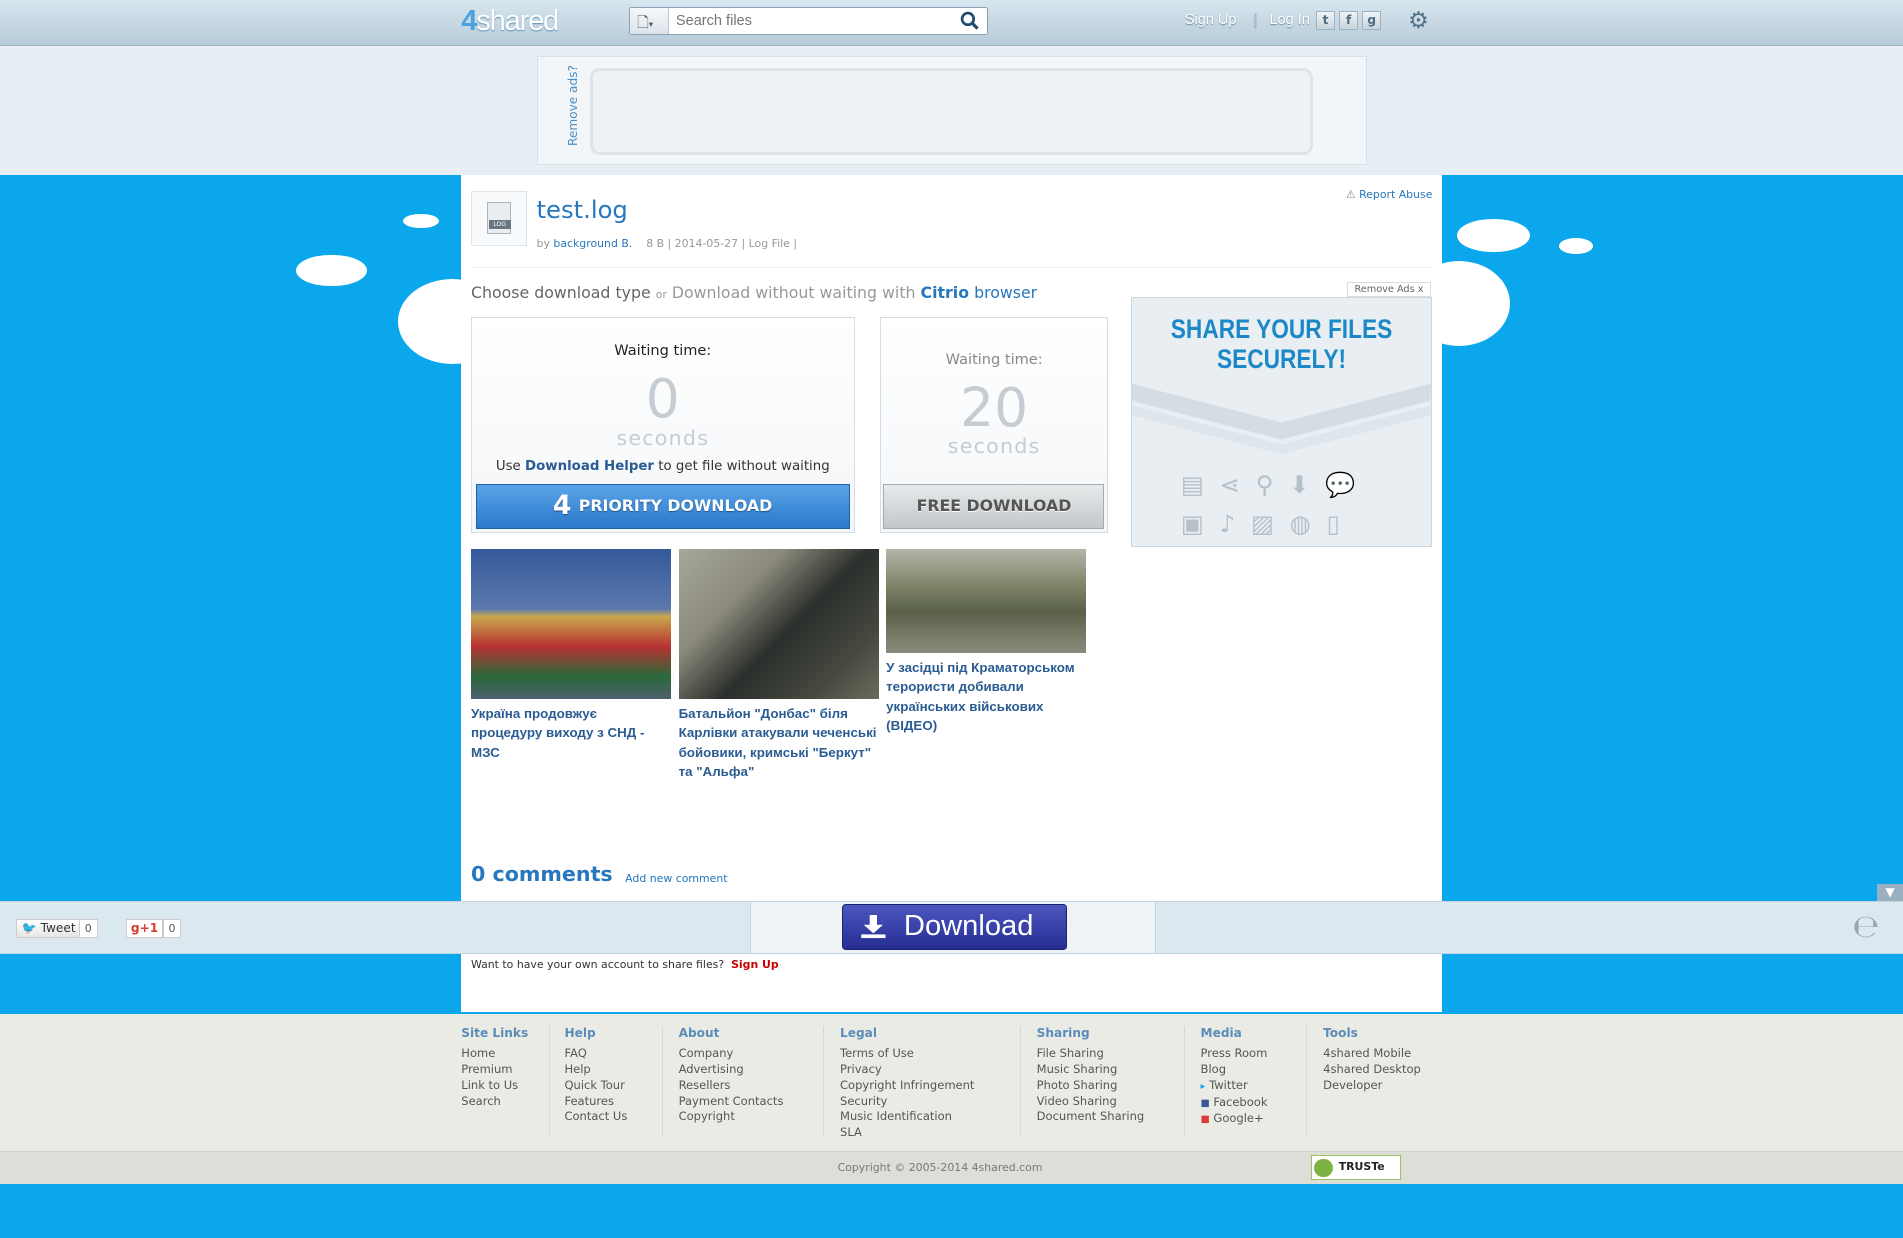 The width and height of the screenshot is (1903, 1238). Describe the element at coordinates (592, 243) in the screenshot. I see `author-link: background B.` at that location.